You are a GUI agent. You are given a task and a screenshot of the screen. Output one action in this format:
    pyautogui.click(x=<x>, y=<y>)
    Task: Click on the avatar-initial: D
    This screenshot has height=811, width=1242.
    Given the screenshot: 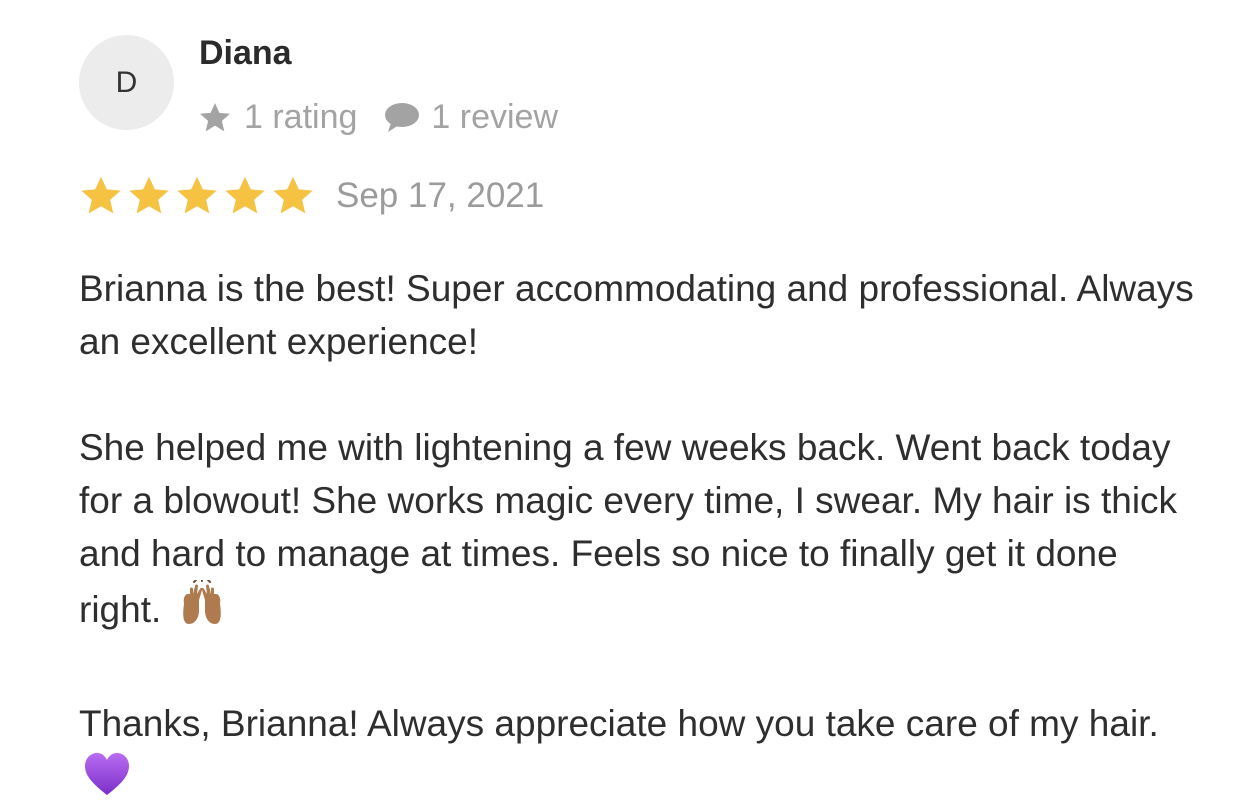 What is the action you would take?
    pyautogui.click(x=126, y=82)
    